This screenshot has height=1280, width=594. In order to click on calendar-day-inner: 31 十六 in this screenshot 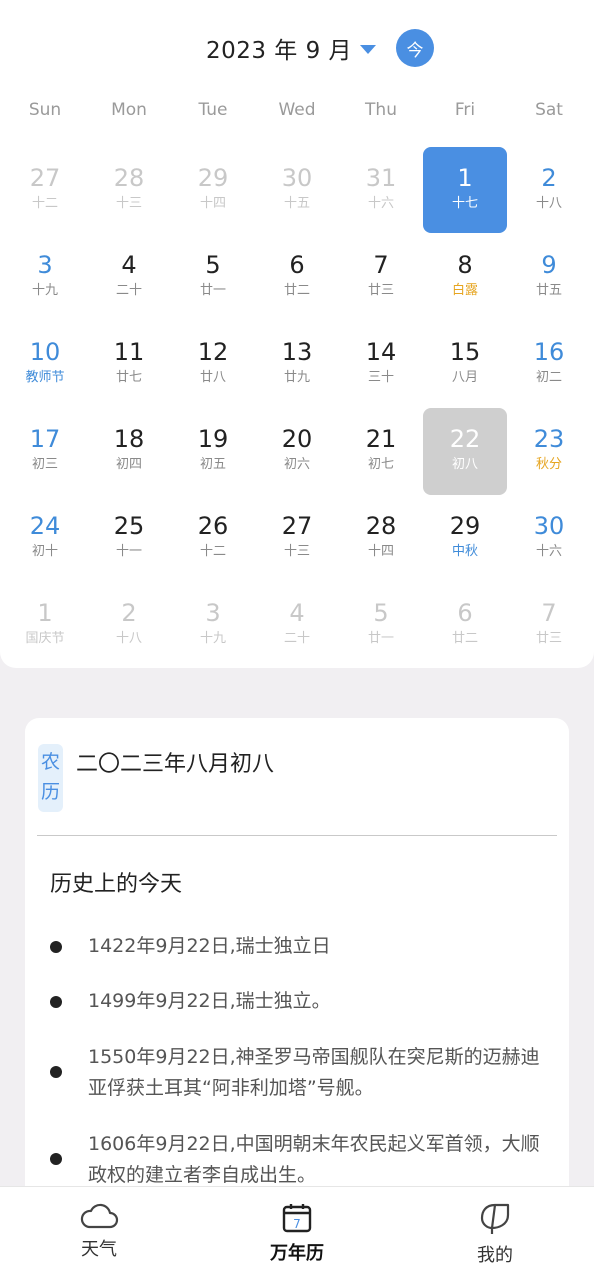, I will do `click(381, 190)`.